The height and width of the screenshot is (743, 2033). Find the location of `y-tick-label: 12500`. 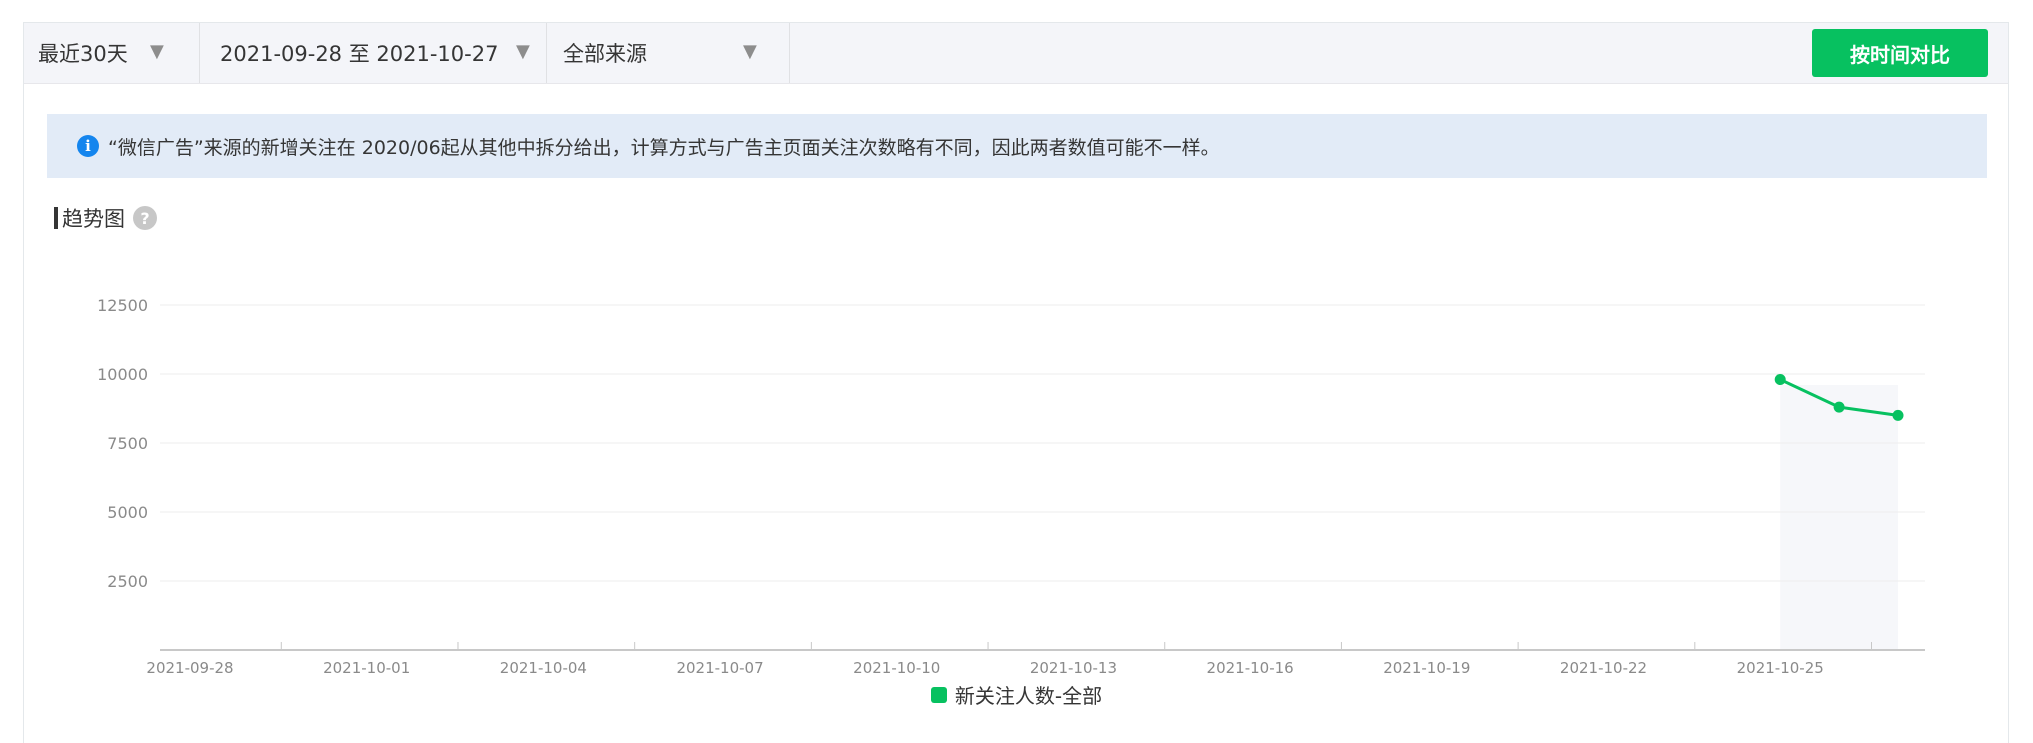

y-tick-label: 12500 is located at coordinates (122, 305).